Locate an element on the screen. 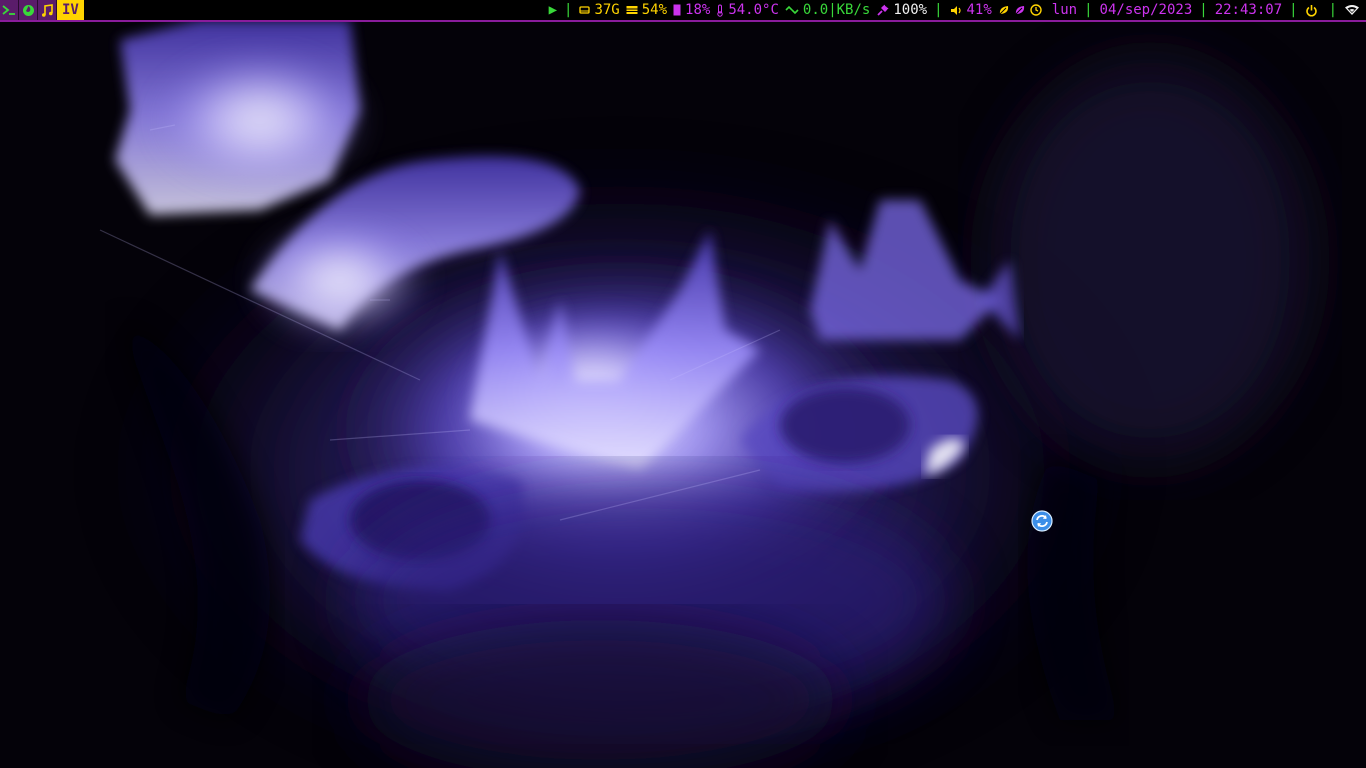 The image size is (1366, 768). temperature-value: 54.0°C is located at coordinates (753, 9).